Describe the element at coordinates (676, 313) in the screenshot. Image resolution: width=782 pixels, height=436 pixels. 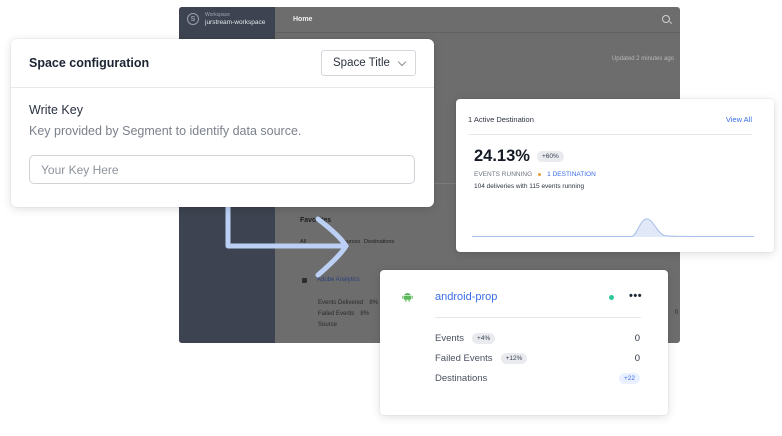
I see `stat-value: 0` at that location.